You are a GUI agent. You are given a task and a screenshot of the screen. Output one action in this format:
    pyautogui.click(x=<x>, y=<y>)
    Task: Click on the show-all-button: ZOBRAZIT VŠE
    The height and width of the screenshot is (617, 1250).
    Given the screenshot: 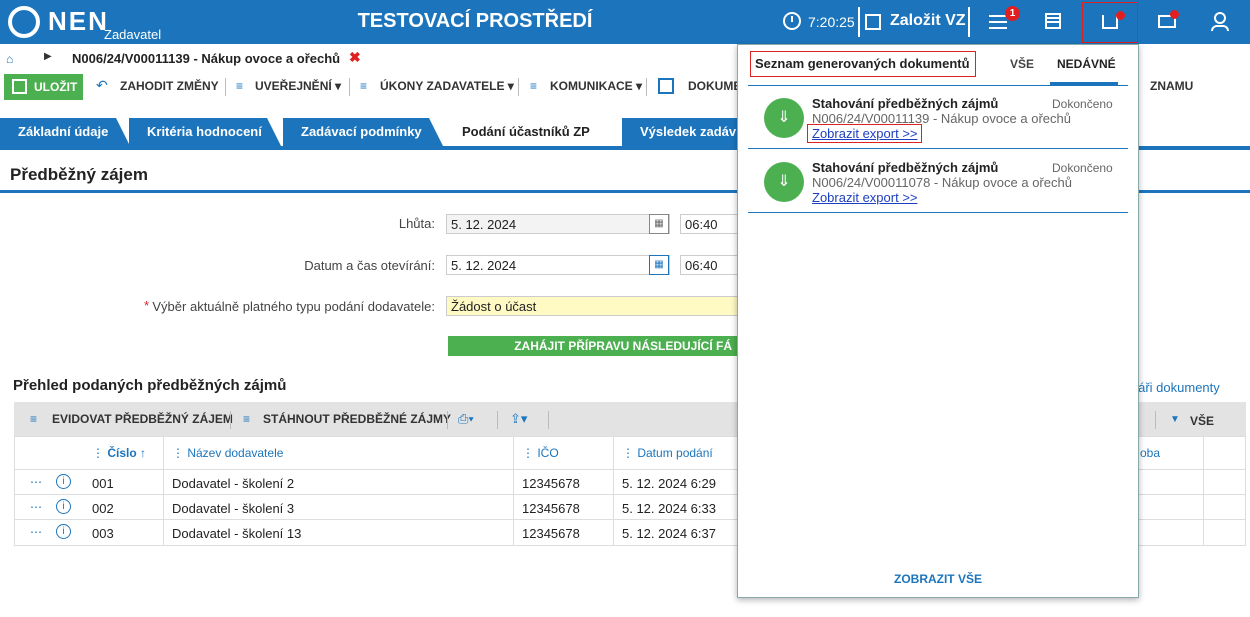 What is the action you would take?
    pyautogui.click(x=938, y=579)
    